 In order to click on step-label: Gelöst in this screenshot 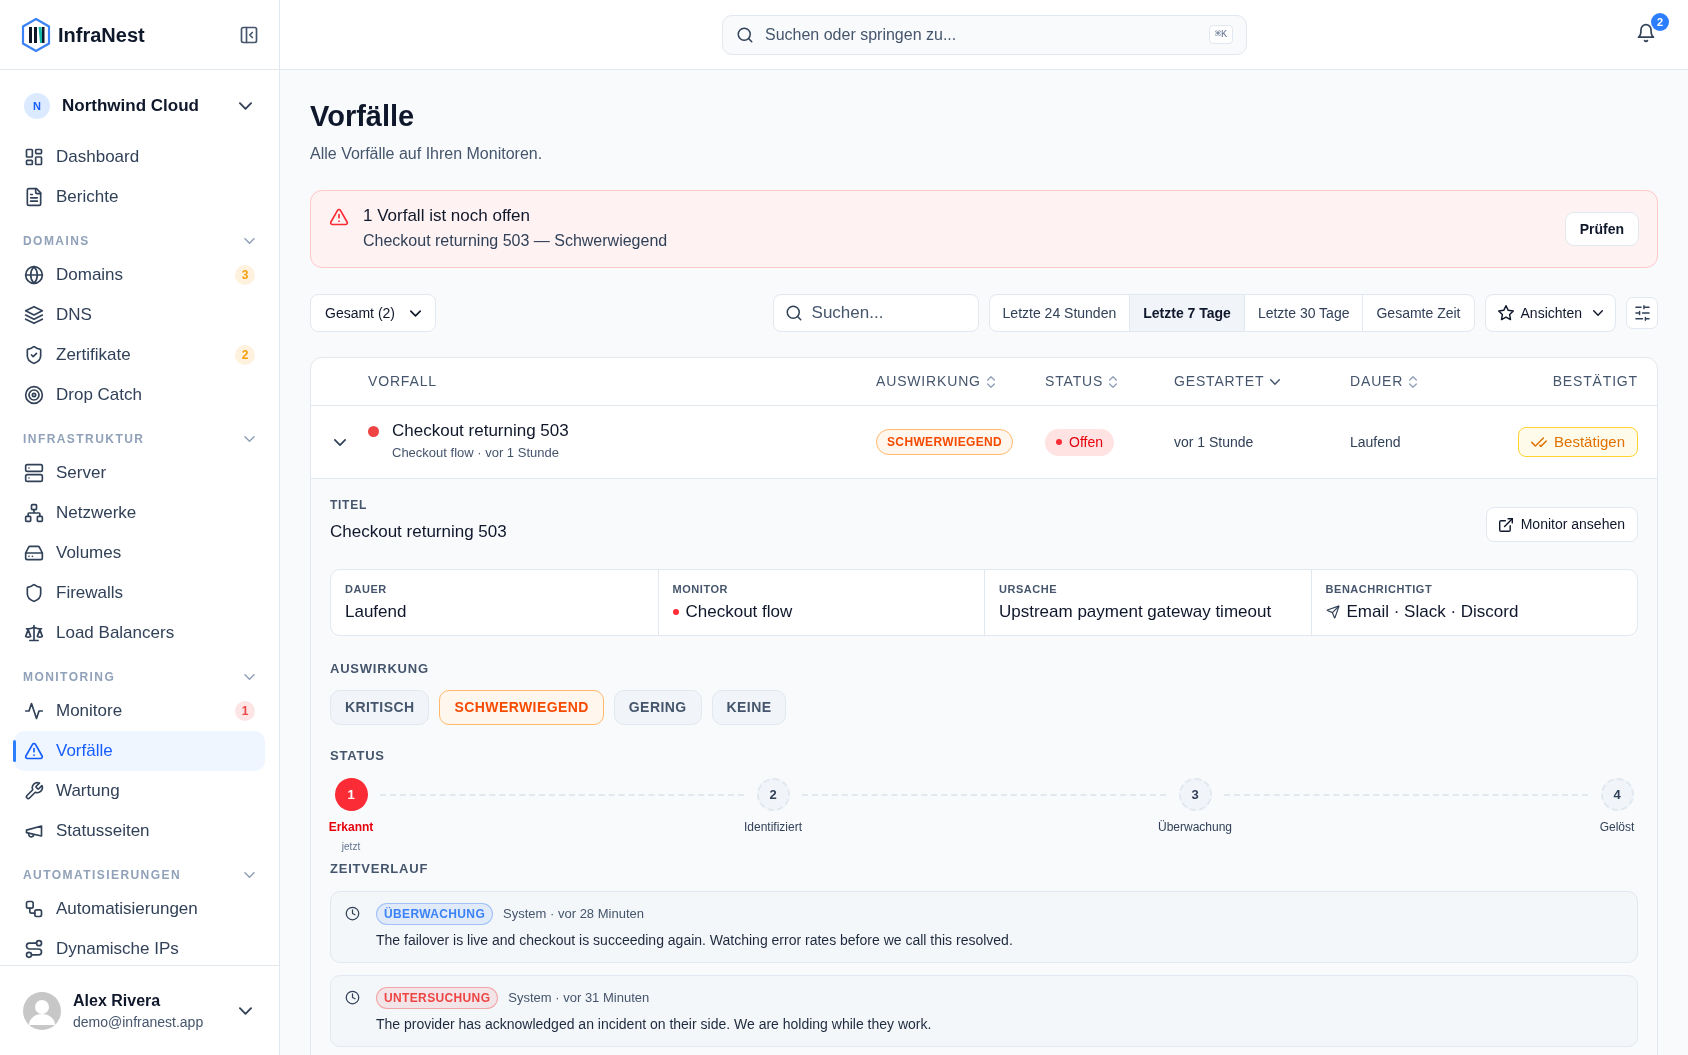, I will do `click(1617, 827)`.